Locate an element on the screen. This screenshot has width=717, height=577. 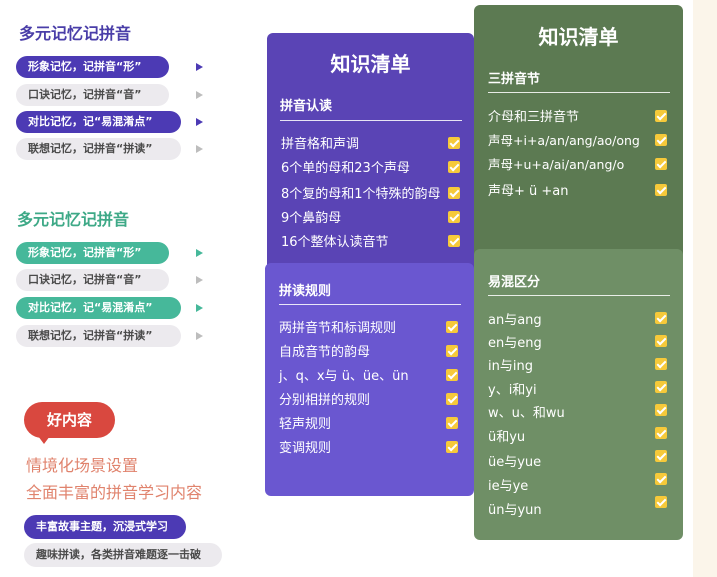
purple-s2-check-4-icon is located at coordinates (452, 399).